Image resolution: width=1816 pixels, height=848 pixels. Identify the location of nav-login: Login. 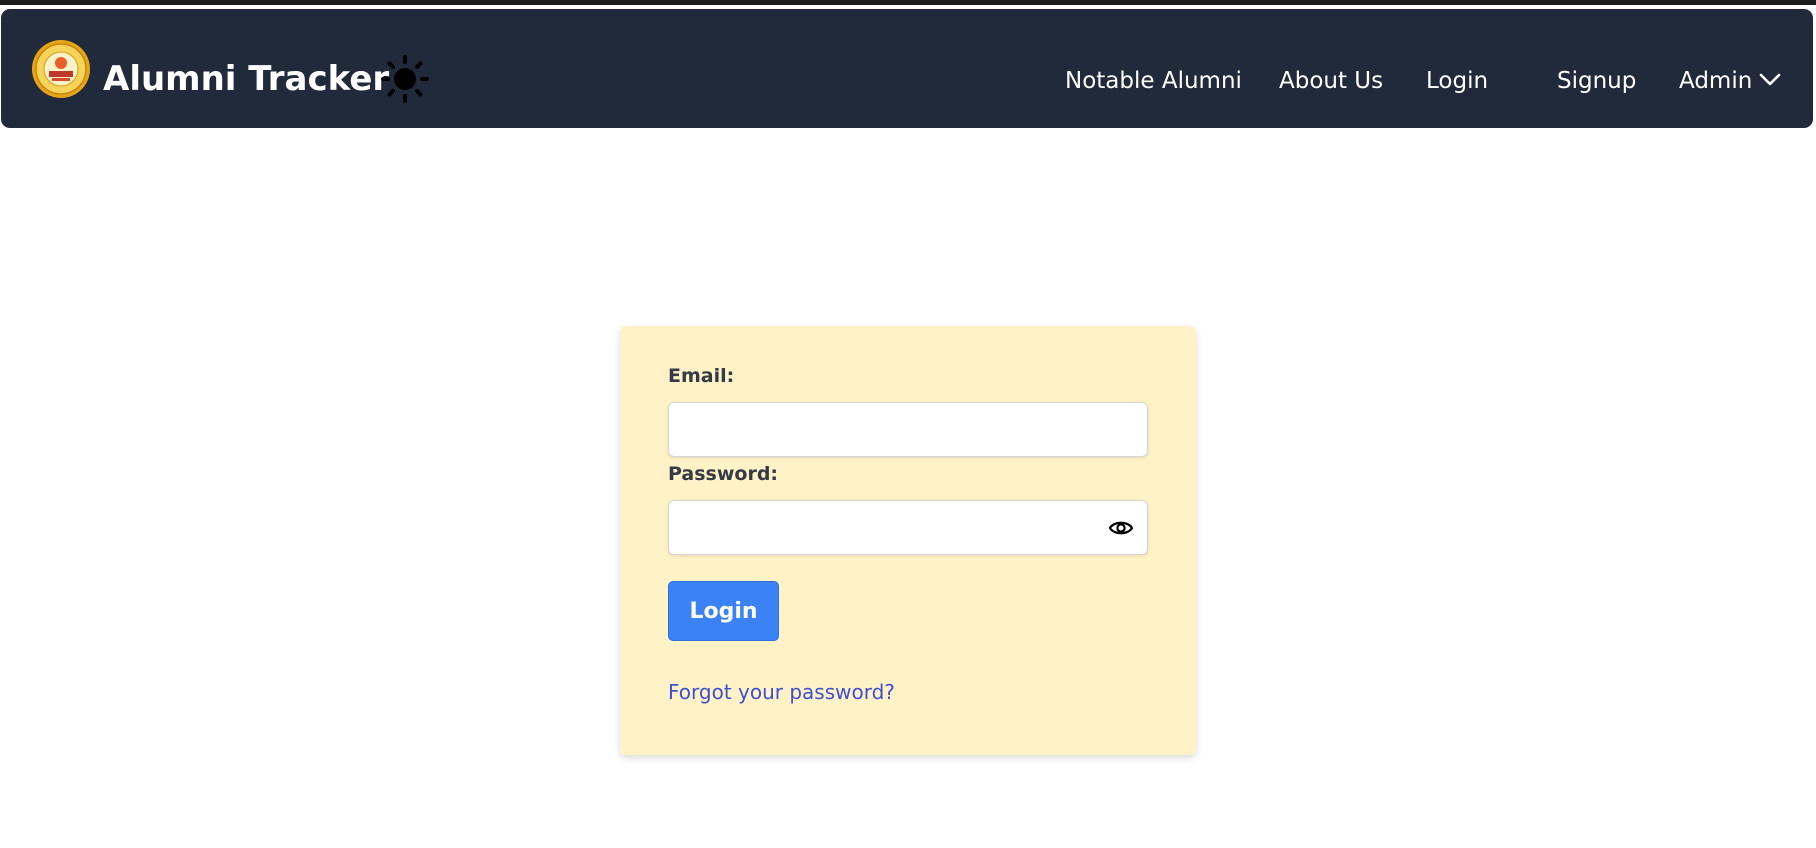
(1457, 81).